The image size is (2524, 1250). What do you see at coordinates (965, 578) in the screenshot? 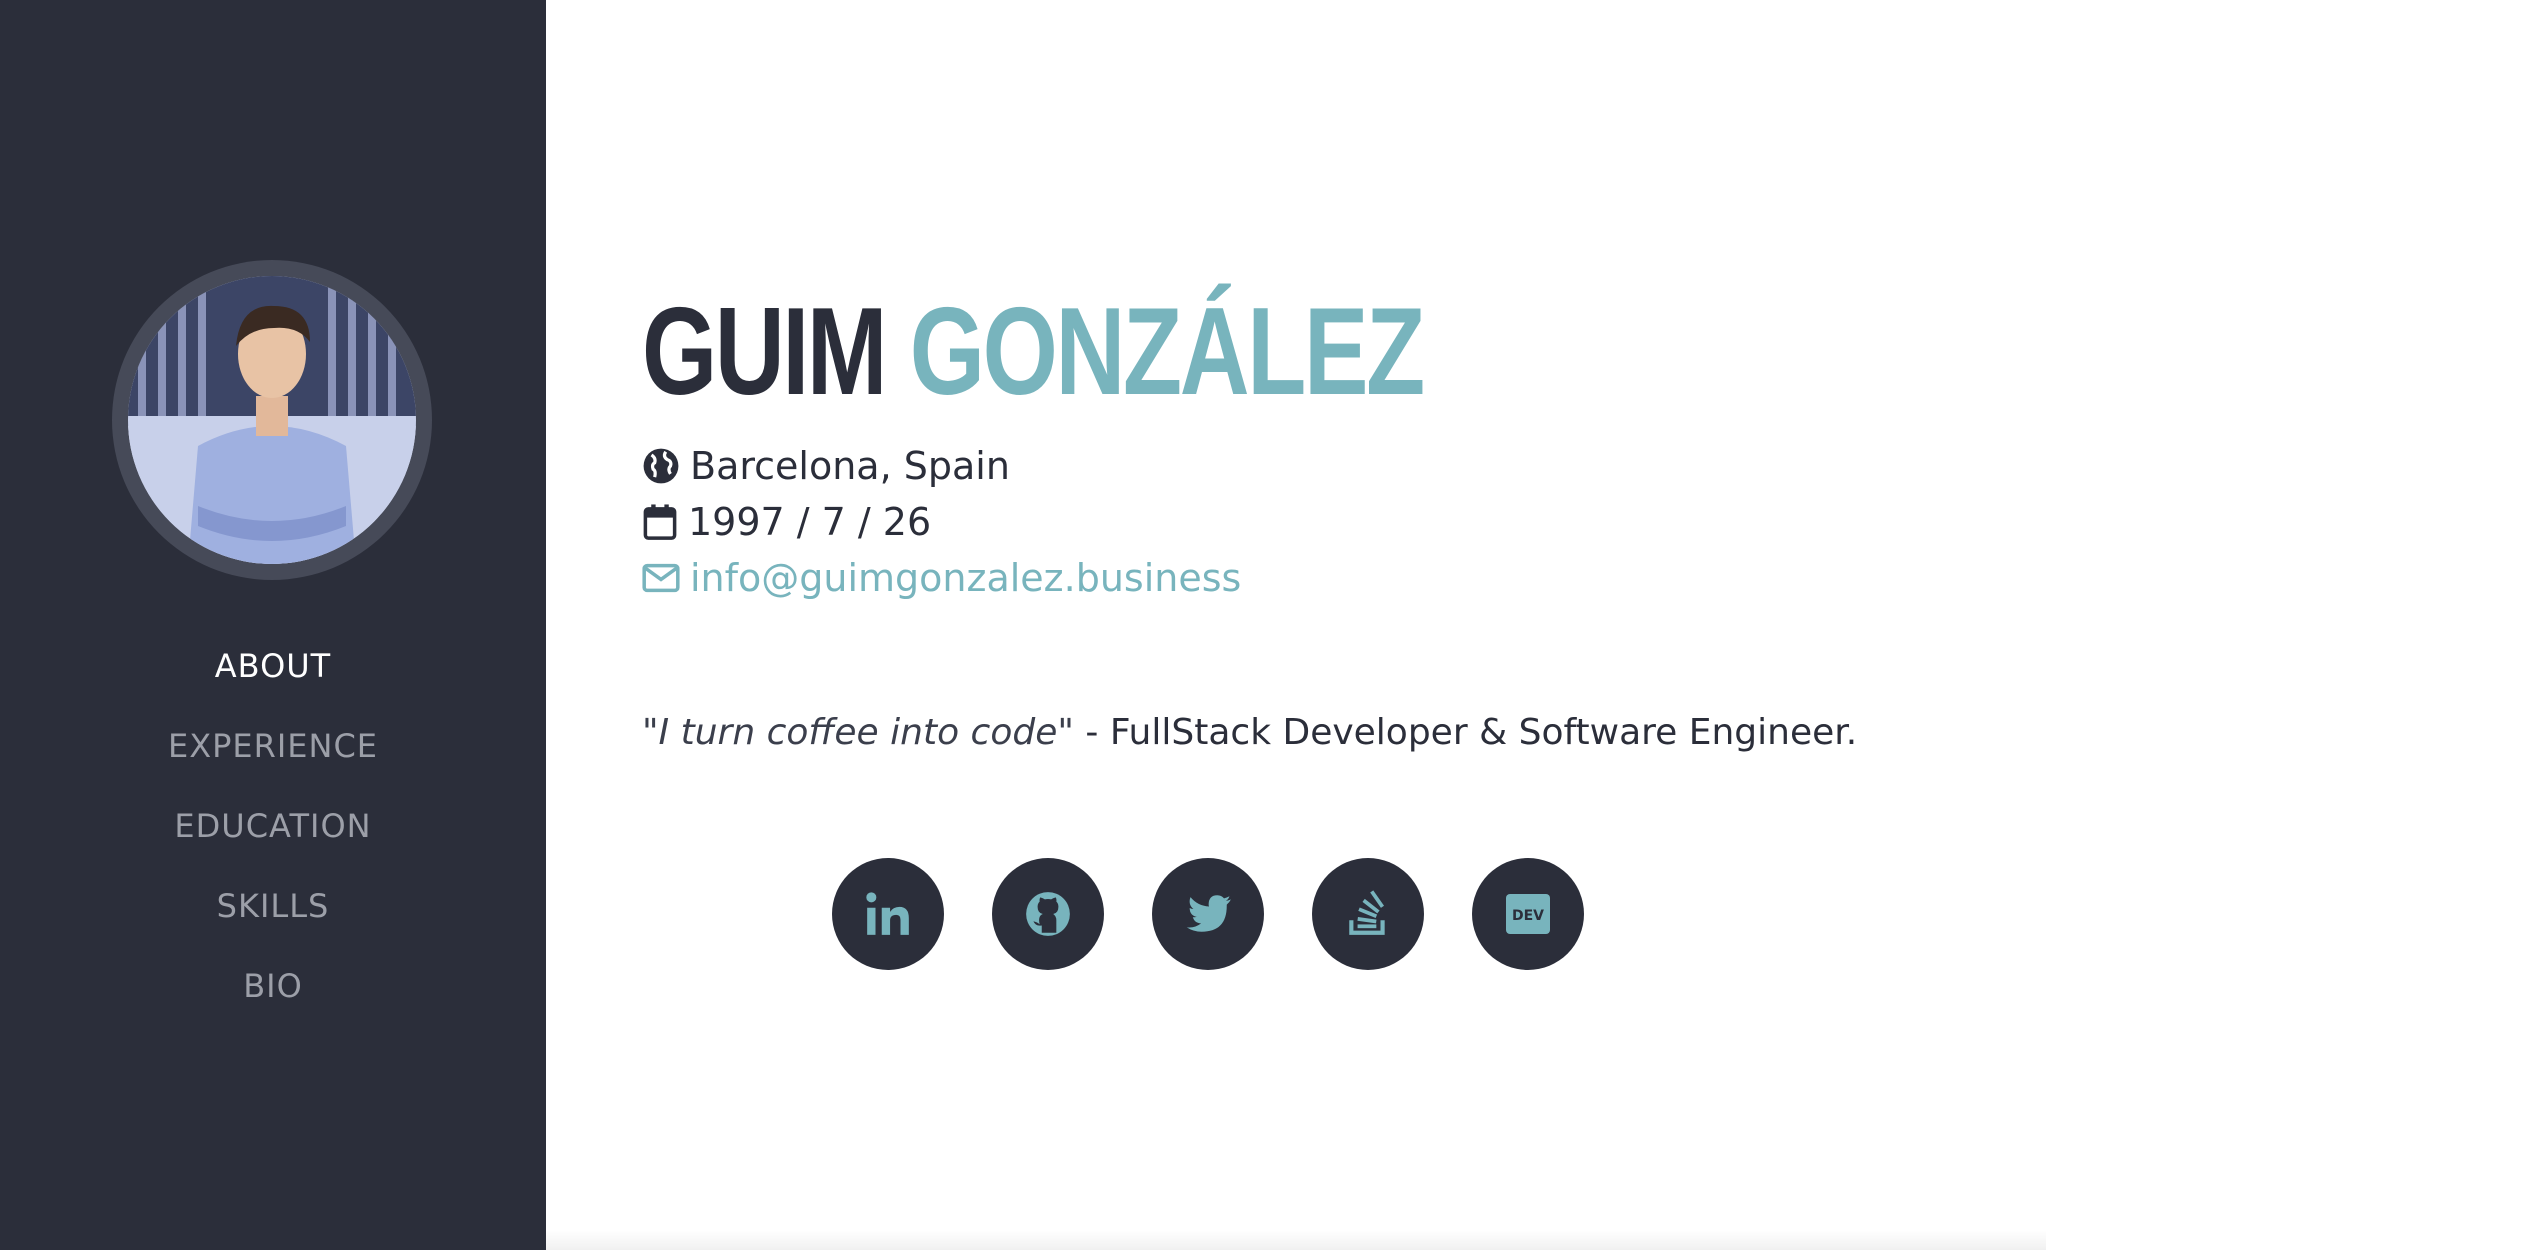
I see `email-link: info@guimgonzalez.business` at bounding box center [965, 578].